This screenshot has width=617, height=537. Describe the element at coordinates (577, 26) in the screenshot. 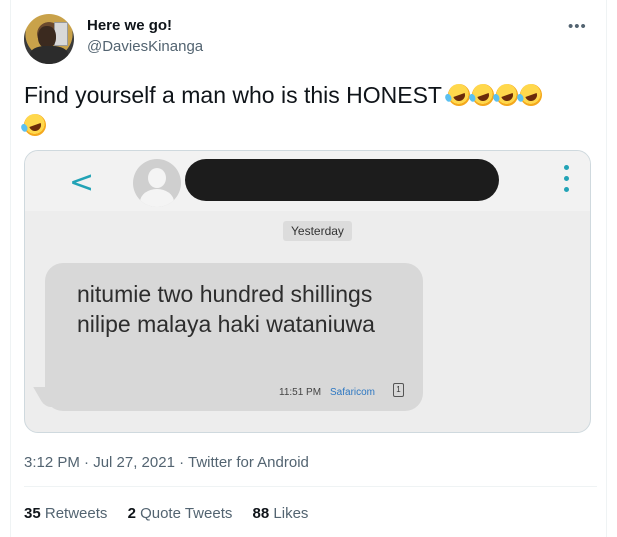

I see `more-options-icon: •••` at that location.